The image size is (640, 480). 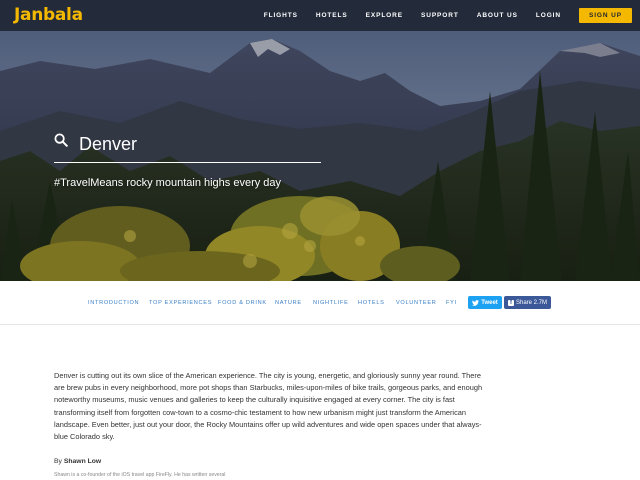 What do you see at coordinates (605, 15) in the screenshot?
I see `signup-button: SIGN UP` at bounding box center [605, 15].